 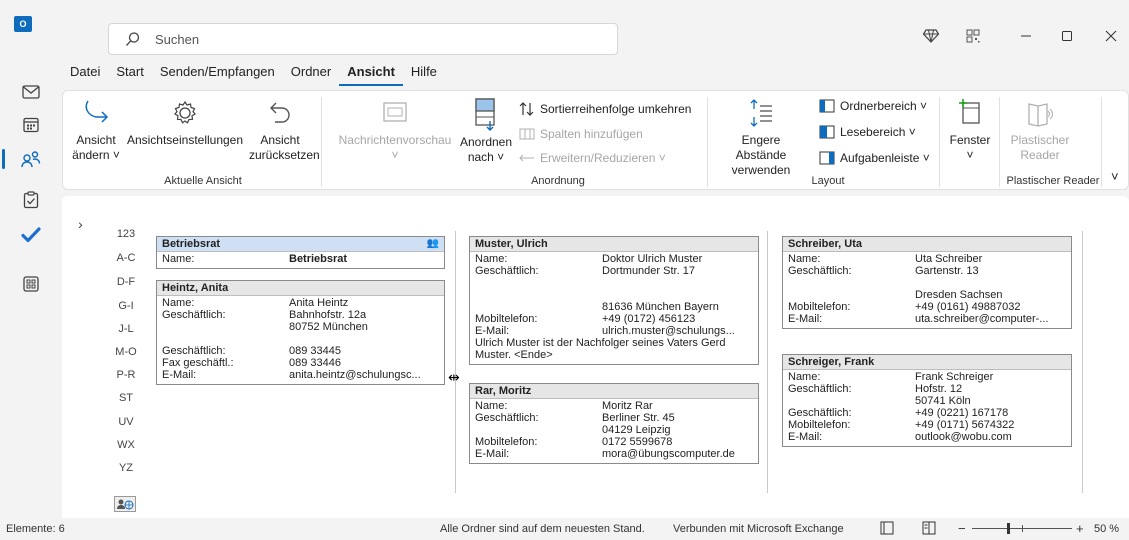 I want to click on close-icon, so click(x=1111, y=36).